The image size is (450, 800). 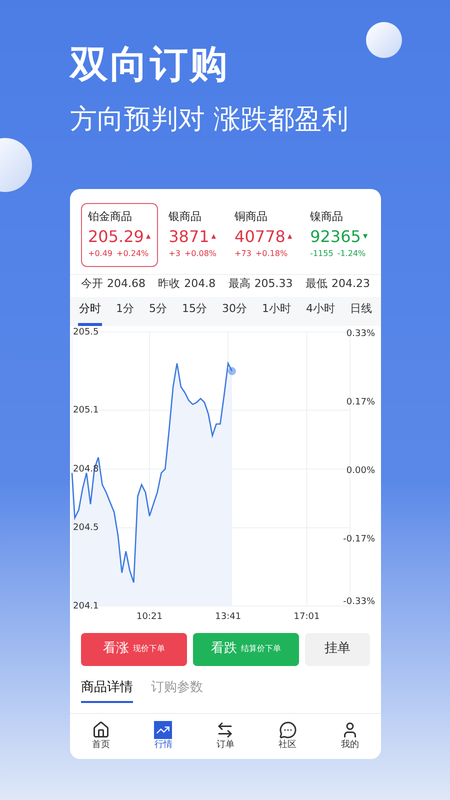 What do you see at coordinates (200, 284) in the screenshot?
I see `stat-value: 204.8` at bounding box center [200, 284].